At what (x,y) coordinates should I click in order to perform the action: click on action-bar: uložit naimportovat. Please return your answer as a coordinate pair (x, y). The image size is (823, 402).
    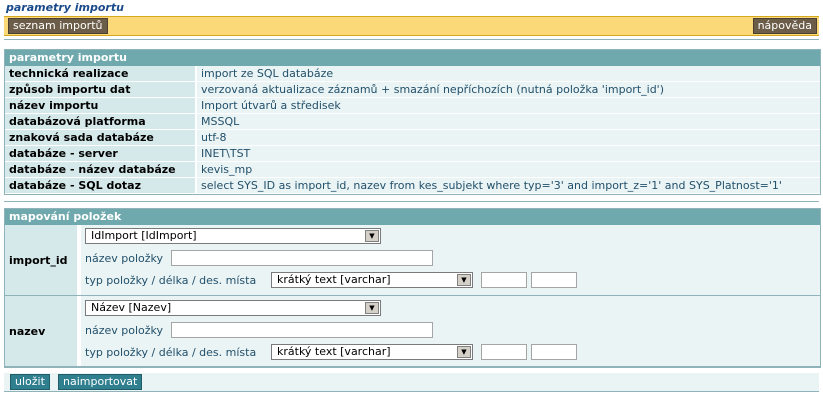
    Looking at the image, I should click on (411, 382).